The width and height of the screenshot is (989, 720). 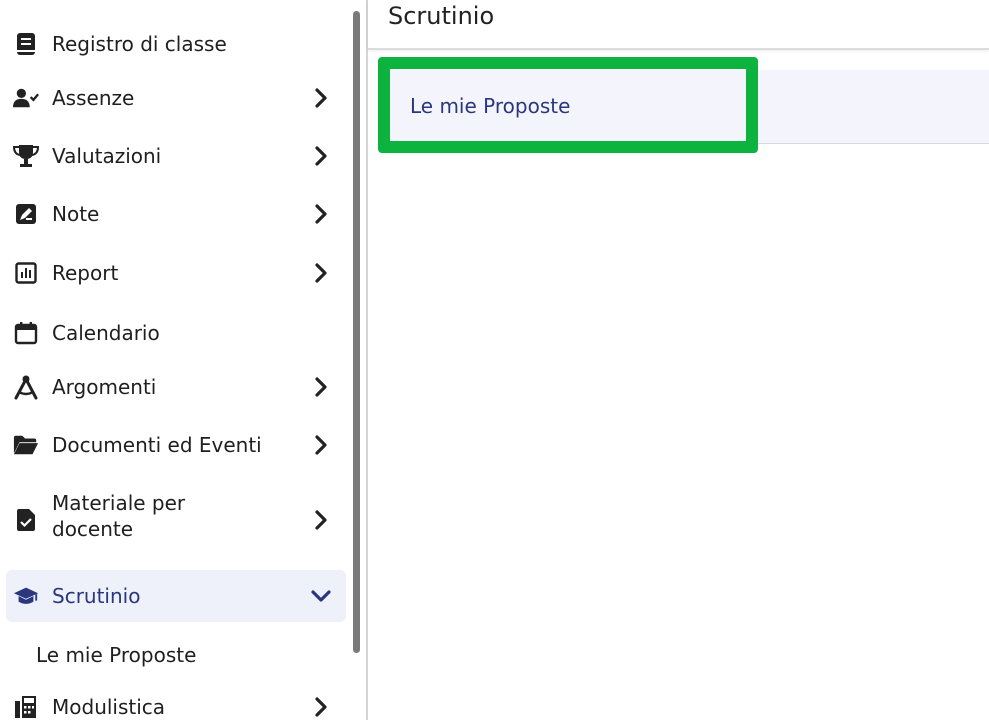 I want to click on note-edit-icon, so click(x=26, y=214).